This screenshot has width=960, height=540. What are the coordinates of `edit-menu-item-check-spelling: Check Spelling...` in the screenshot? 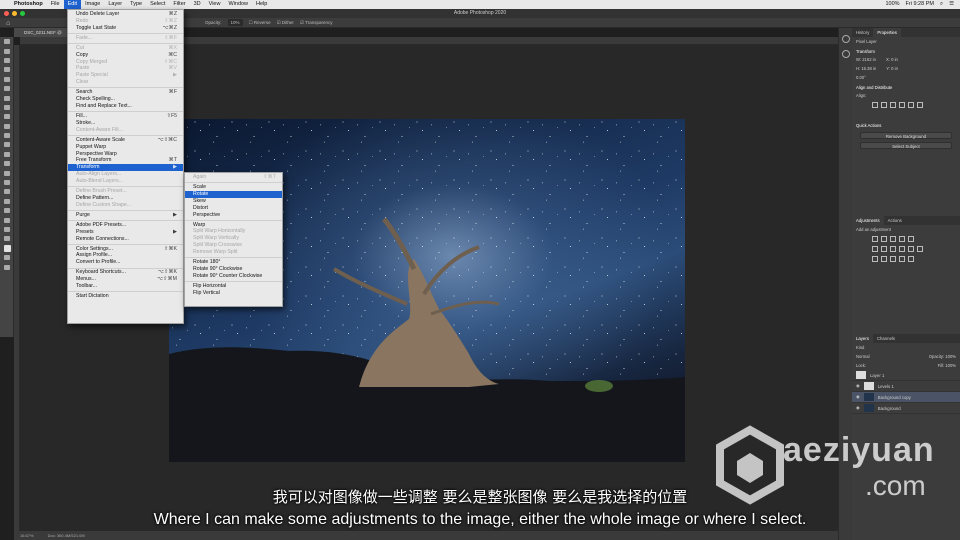 It's located at (125, 99).